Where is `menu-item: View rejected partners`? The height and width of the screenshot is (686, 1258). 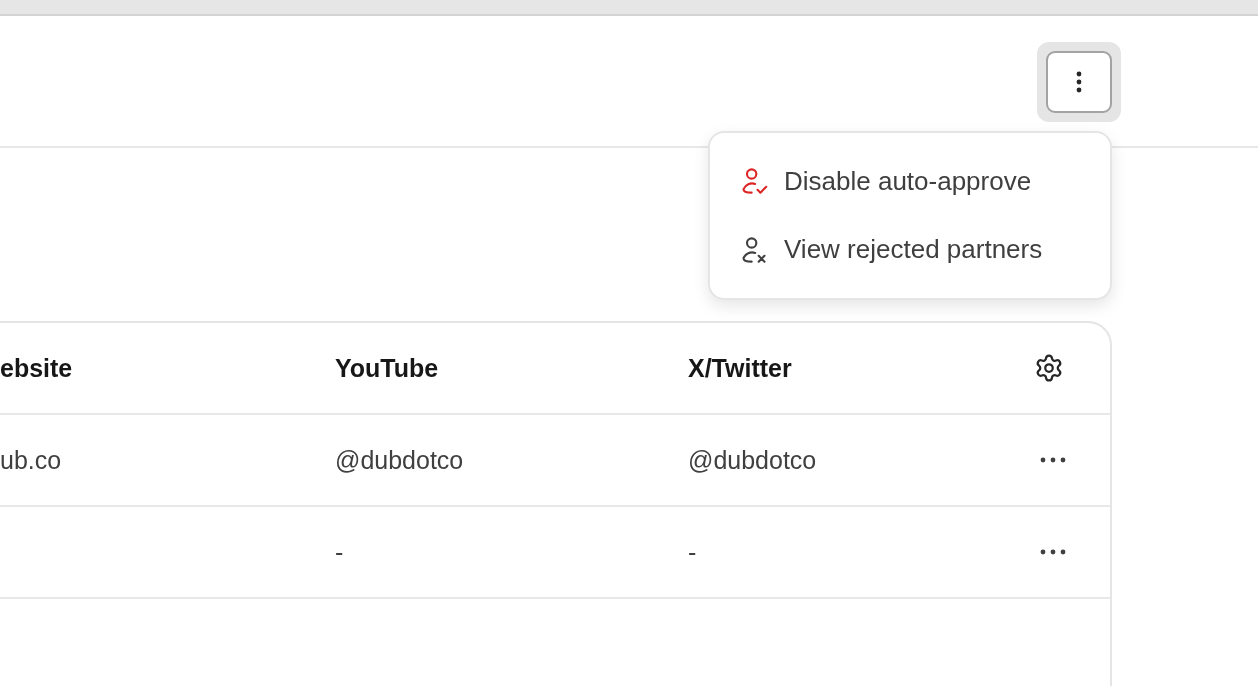
menu-item: View rejected partners is located at coordinates (910, 249).